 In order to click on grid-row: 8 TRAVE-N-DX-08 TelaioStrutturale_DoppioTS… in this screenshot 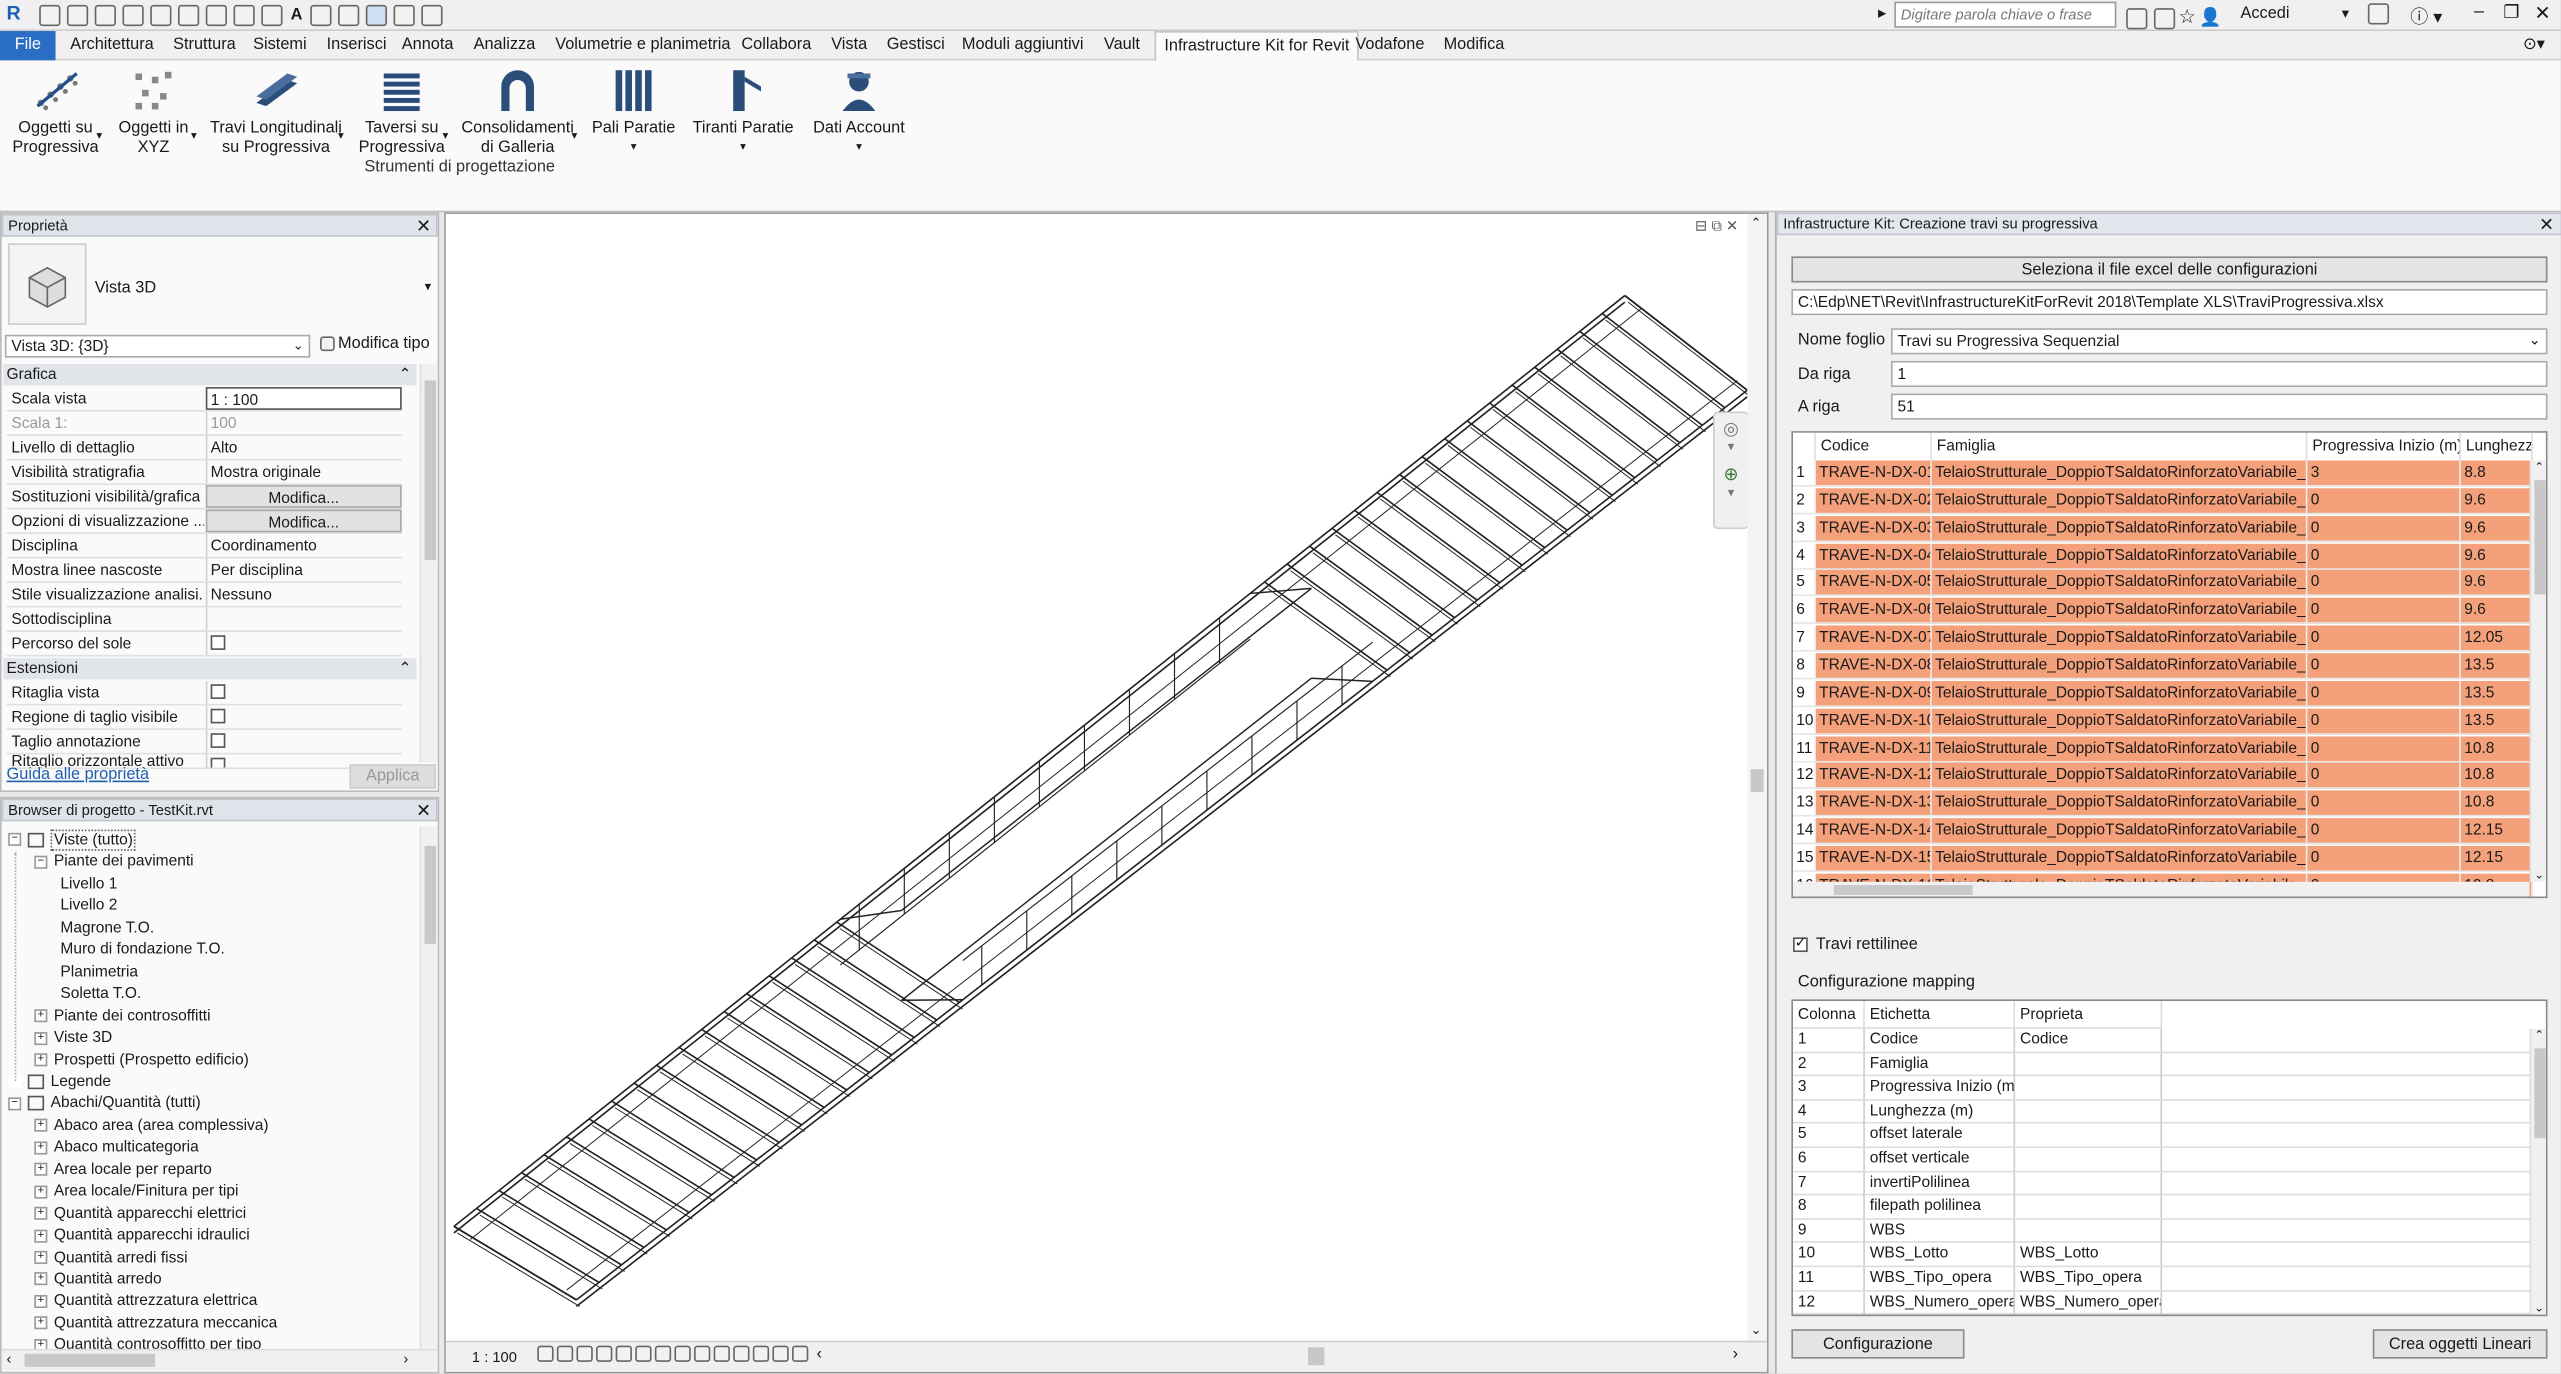, I will do `click(2169, 667)`.